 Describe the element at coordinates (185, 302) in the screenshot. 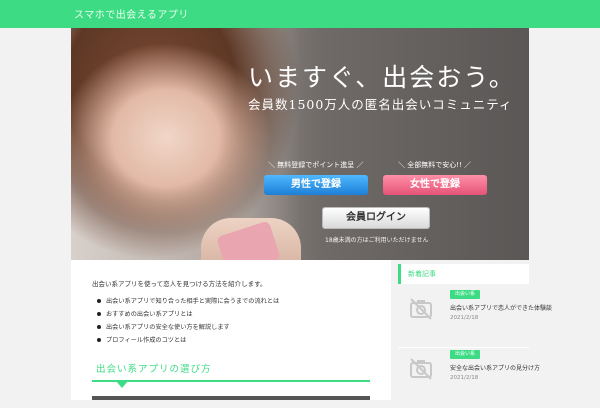

I see `toc-item: 出会い系アプリで知り合った相手と実際に会うまでの流れとは` at that location.